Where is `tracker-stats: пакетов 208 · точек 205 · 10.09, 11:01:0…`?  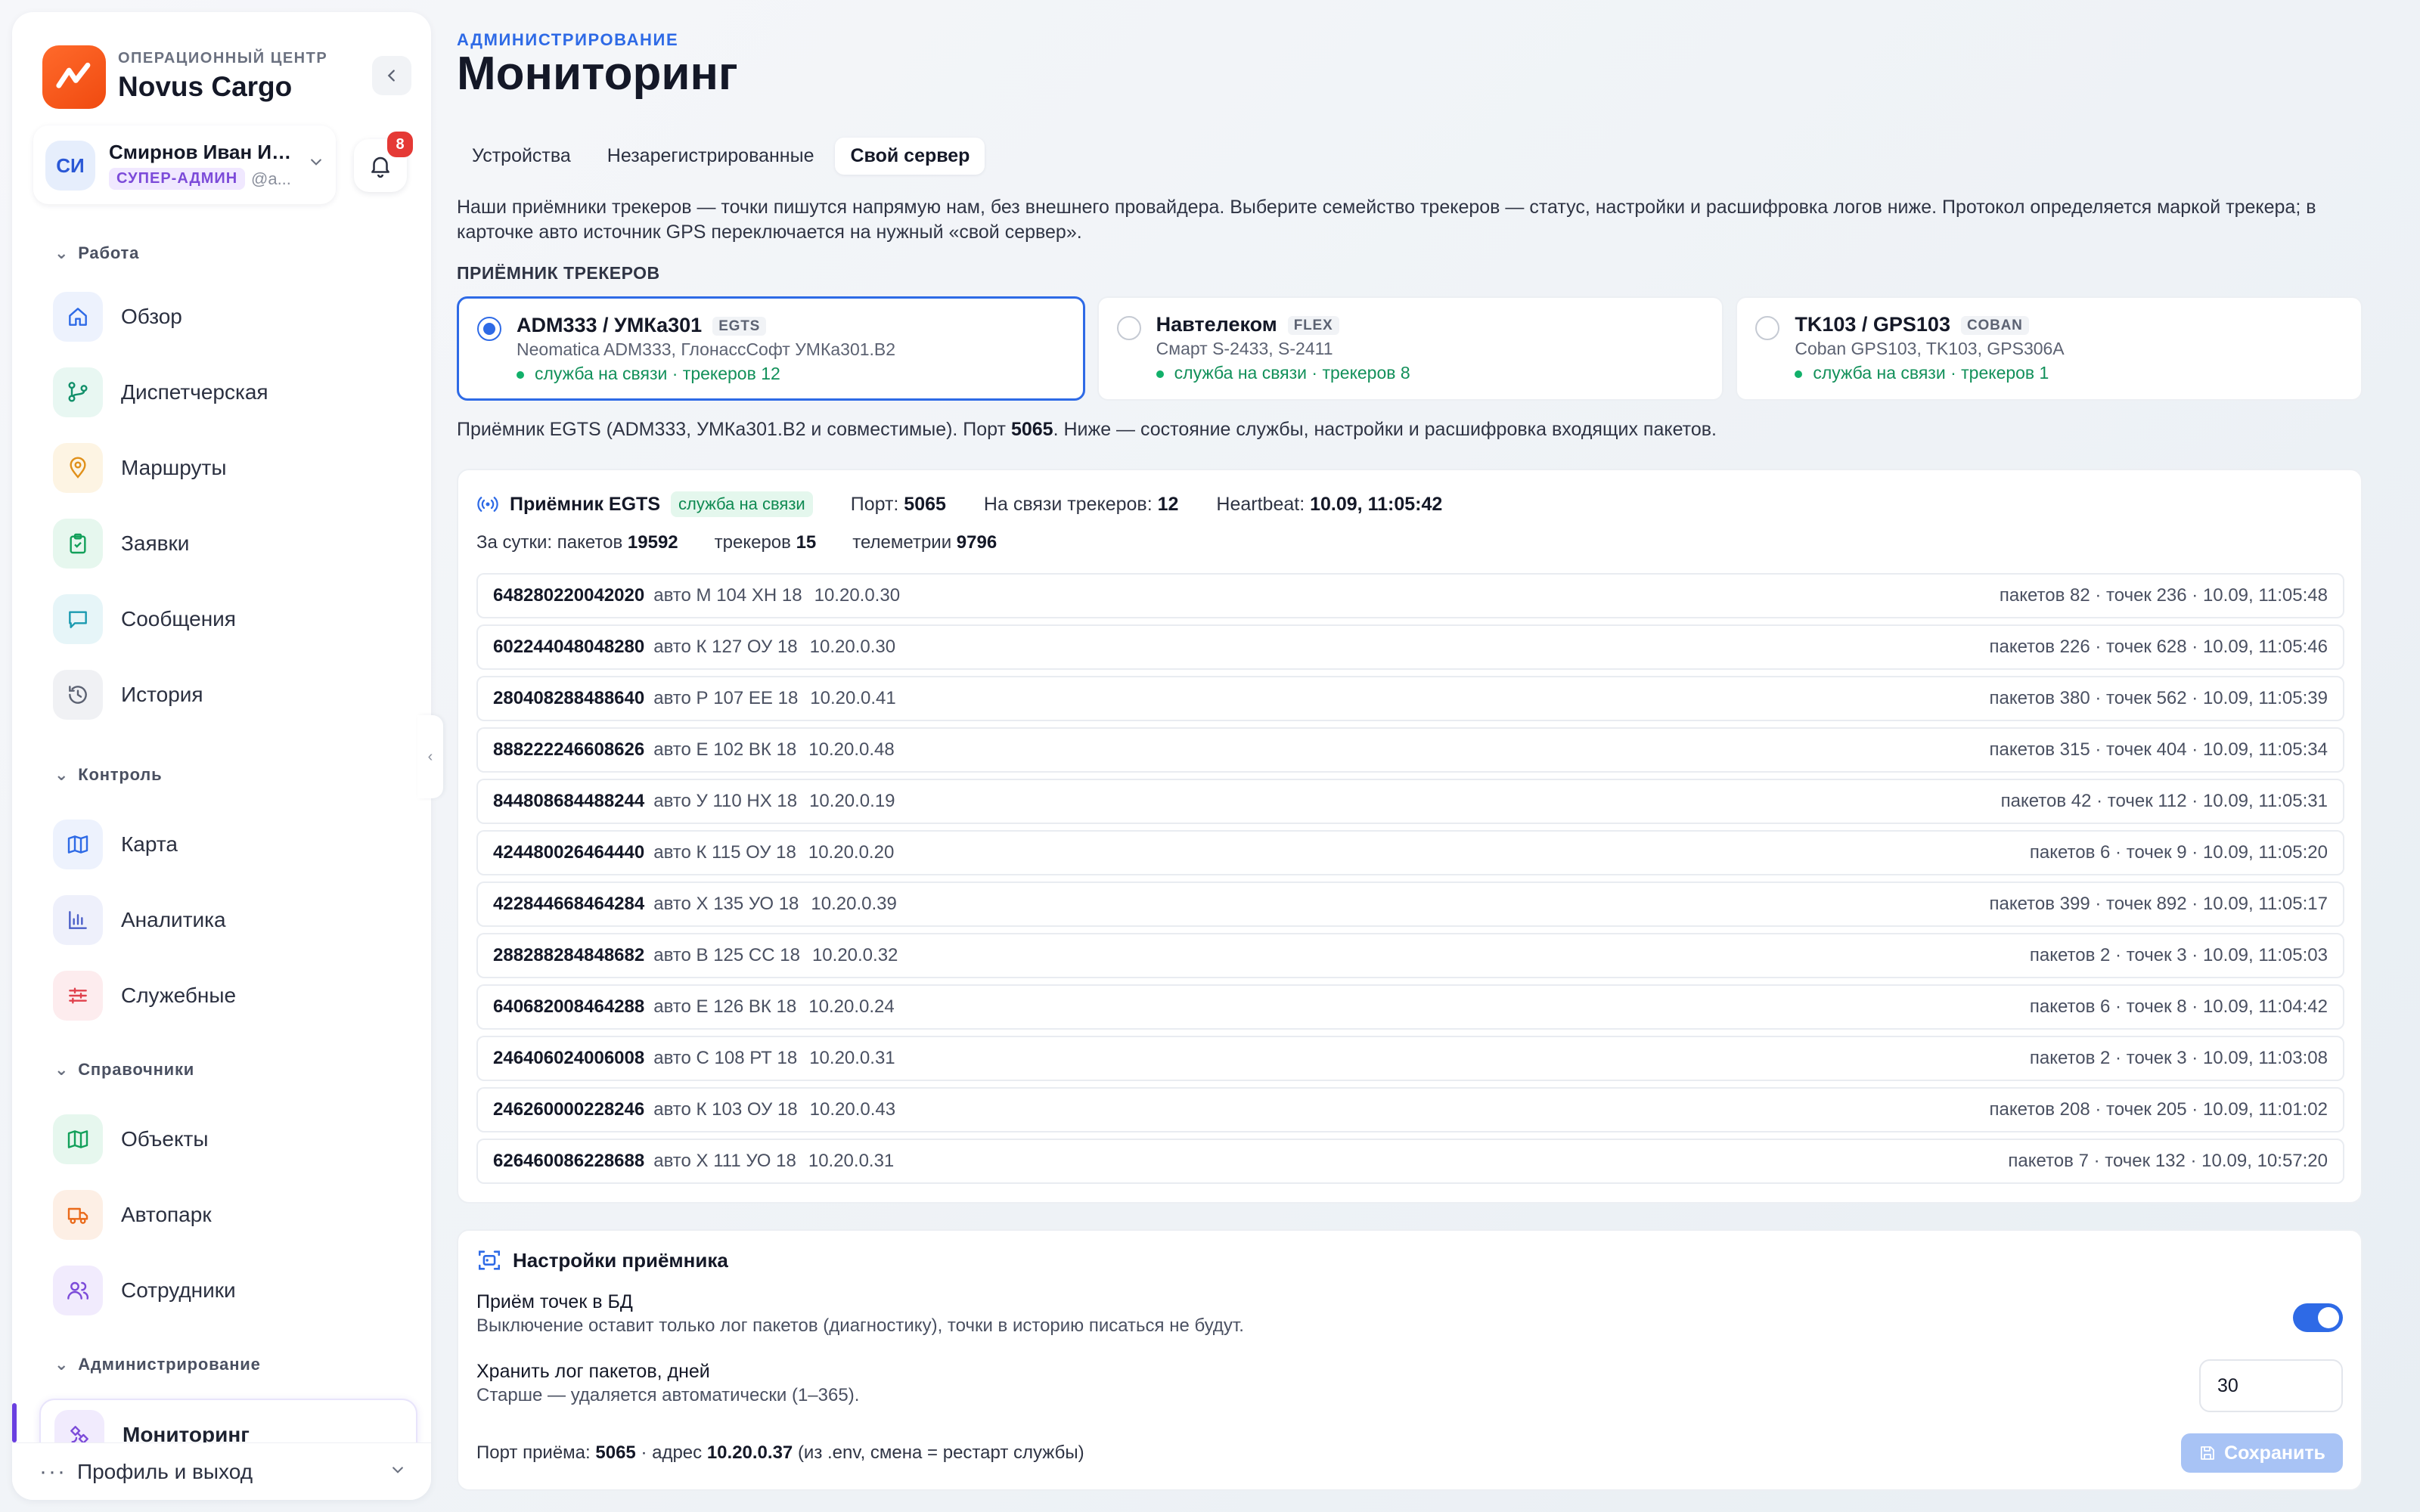 tracker-stats: пакетов 208 · точек 205 · 10.09, 11:01:0… is located at coordinates (2158, 1109).